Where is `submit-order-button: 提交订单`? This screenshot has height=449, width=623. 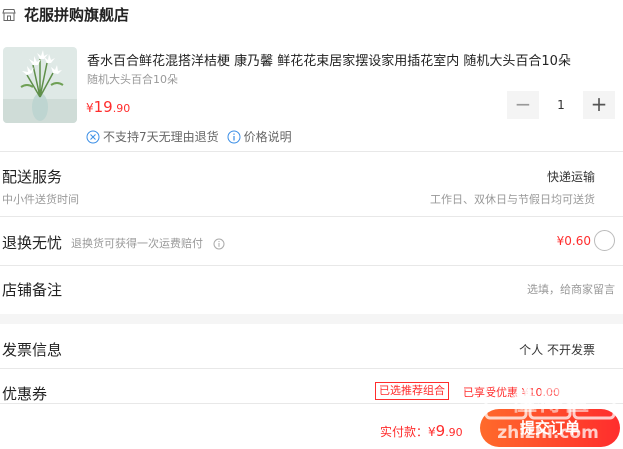
submit-order-button: 提交订单 is located at coordinates (550, 428).